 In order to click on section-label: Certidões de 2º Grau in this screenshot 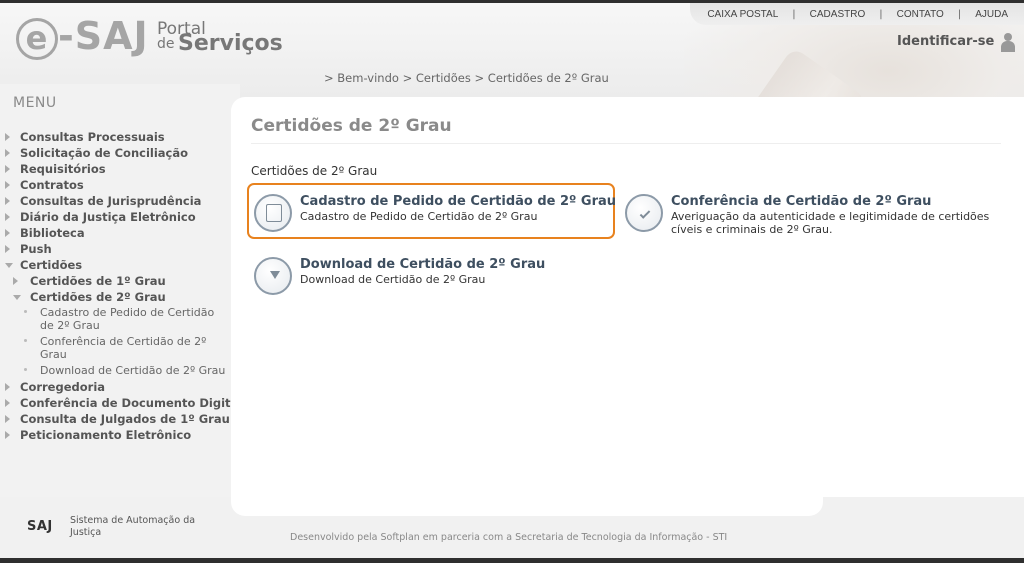, I will do `click(314, 171)`.